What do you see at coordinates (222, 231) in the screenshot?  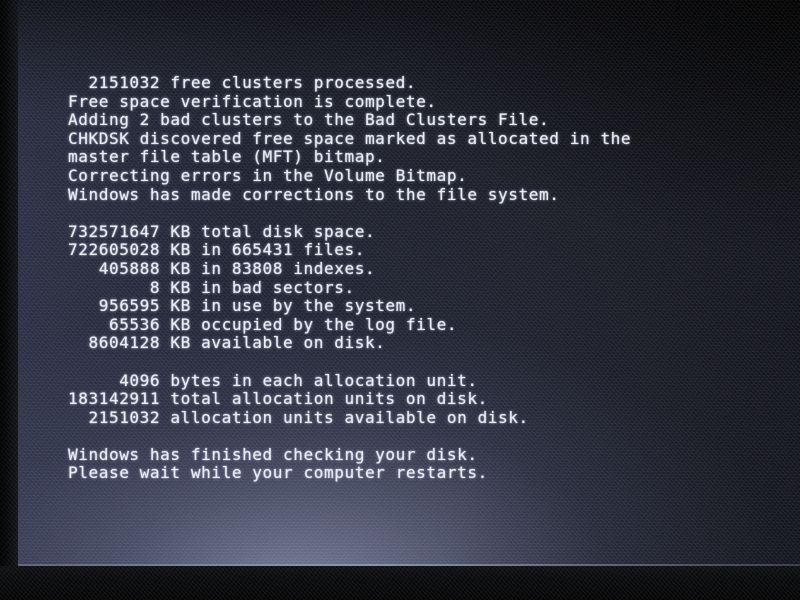 I see `console-line: 732571647 KB total disk space.` at bounding box center [222, 231].